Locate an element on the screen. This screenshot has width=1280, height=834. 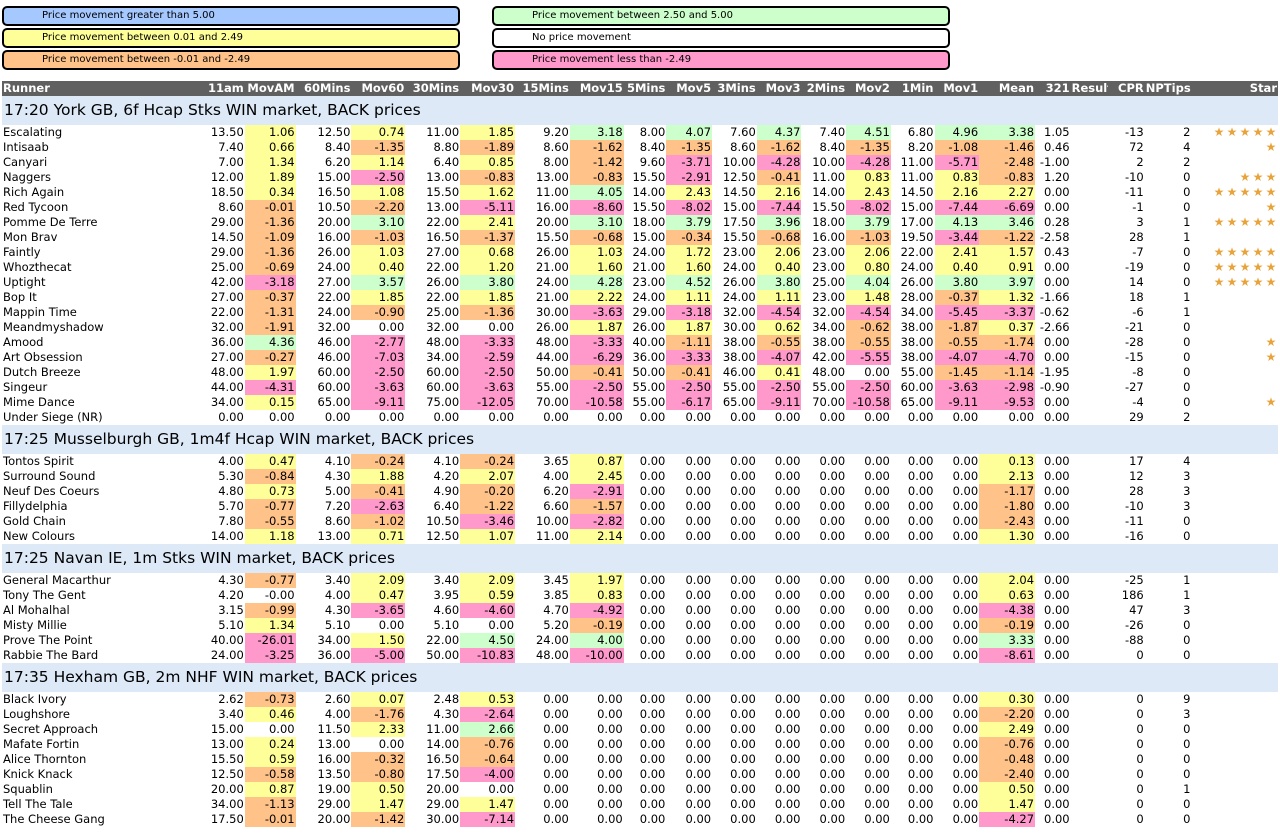
cell-15mins: 21.00 is located at coordinates (552, 297).